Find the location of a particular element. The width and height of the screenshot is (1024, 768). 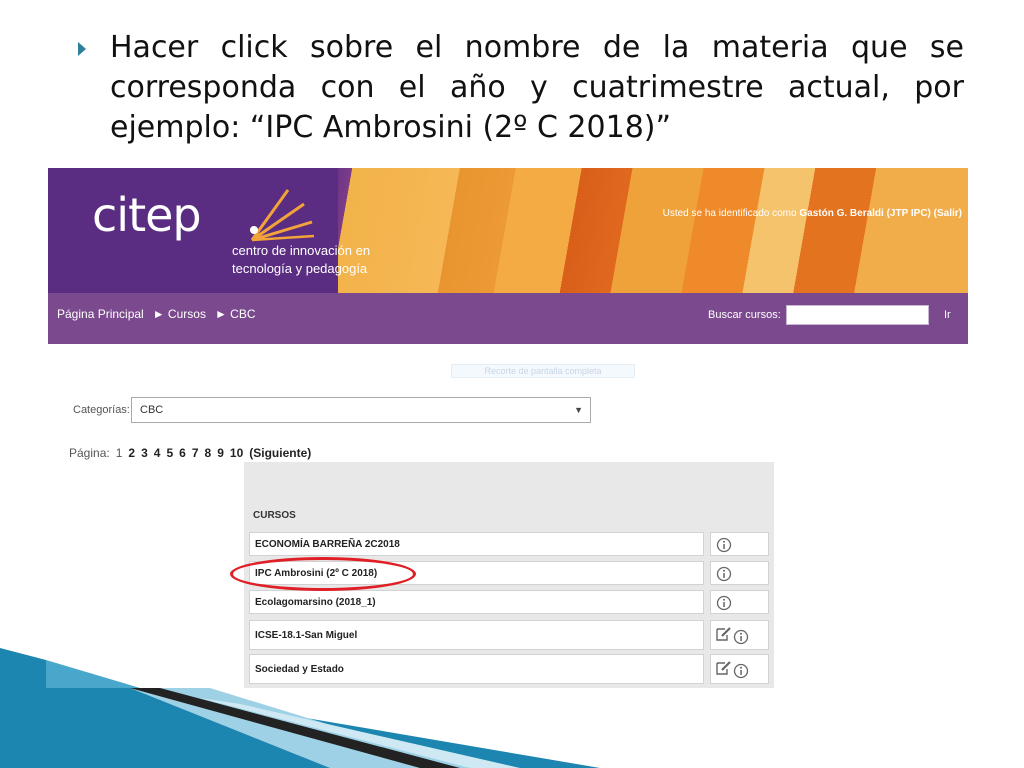

breadcrumb: Página Principal ► Cursos ► CBC is located at coordinates (156, 314).